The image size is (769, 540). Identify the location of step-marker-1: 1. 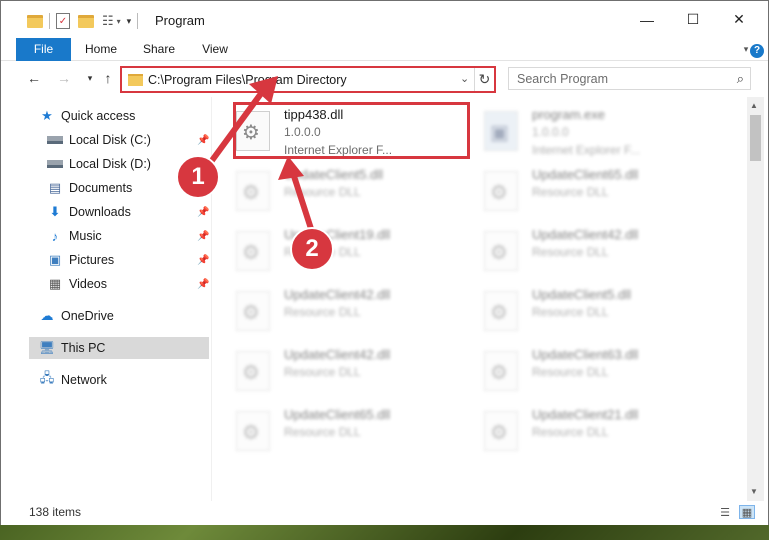
(198, 177).